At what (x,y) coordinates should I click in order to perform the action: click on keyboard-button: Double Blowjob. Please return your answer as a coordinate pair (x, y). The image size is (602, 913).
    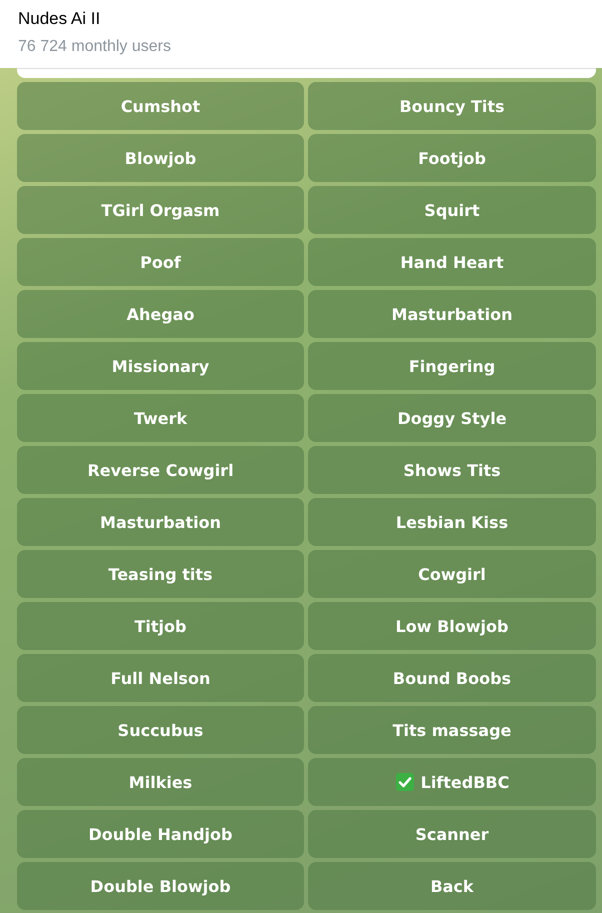
    Looking at the image, I should click on (160, 886).